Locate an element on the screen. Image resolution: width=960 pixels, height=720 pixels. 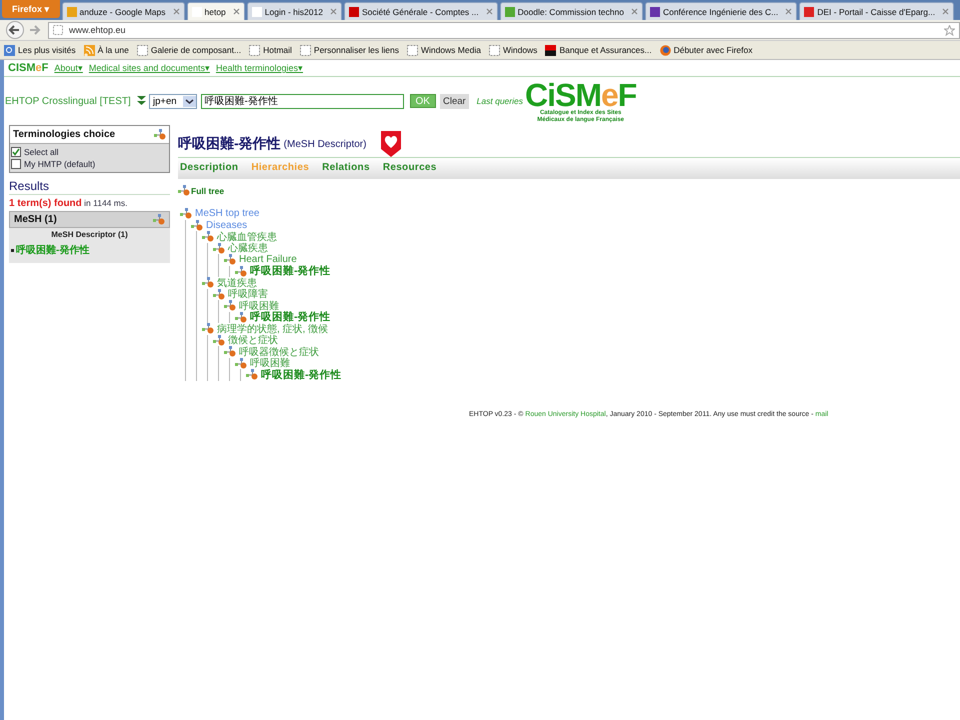
bookmark: Personnaliser les liens is located at coordinates (349, 50).